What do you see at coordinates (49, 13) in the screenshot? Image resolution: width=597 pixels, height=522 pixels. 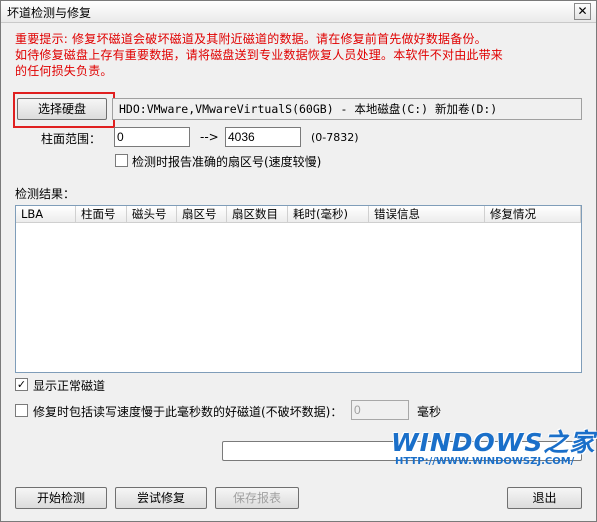 I see `window-title: 坏道检测与修复` at bounding box center [49, 13].